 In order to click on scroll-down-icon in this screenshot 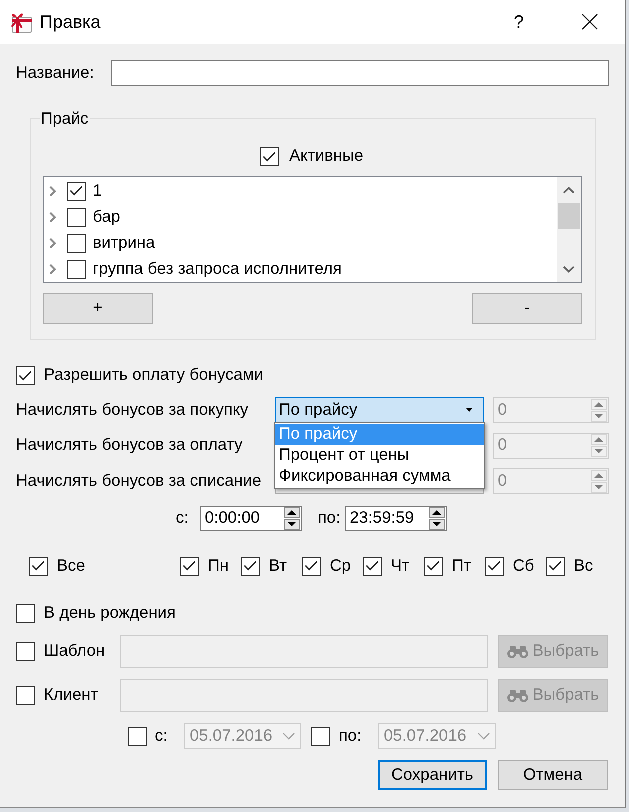, I will do `click(569, 269)`.